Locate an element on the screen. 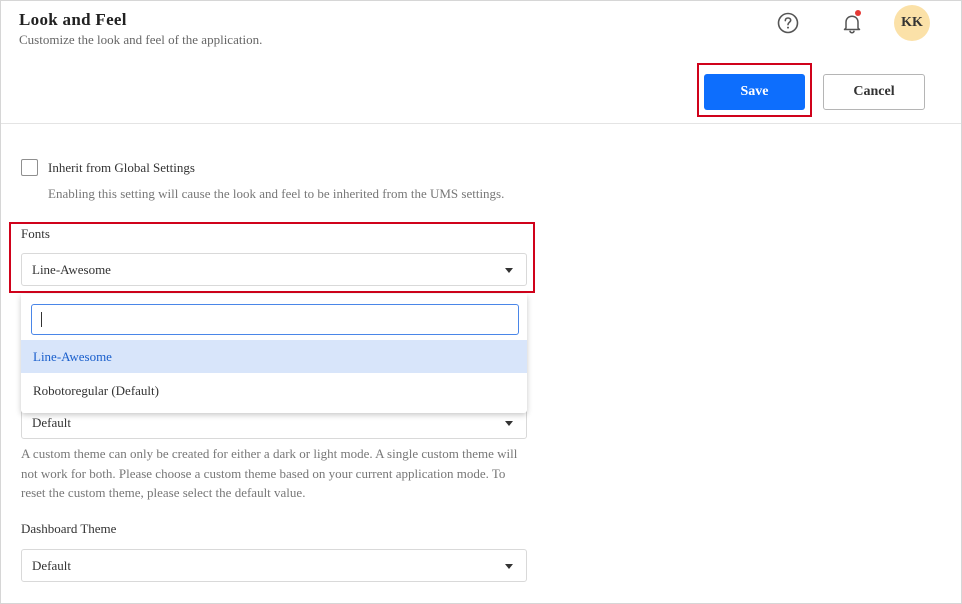 This screenshot has width=962, height=604. page-title: Look and Feel is located at coordinates (73, 19).